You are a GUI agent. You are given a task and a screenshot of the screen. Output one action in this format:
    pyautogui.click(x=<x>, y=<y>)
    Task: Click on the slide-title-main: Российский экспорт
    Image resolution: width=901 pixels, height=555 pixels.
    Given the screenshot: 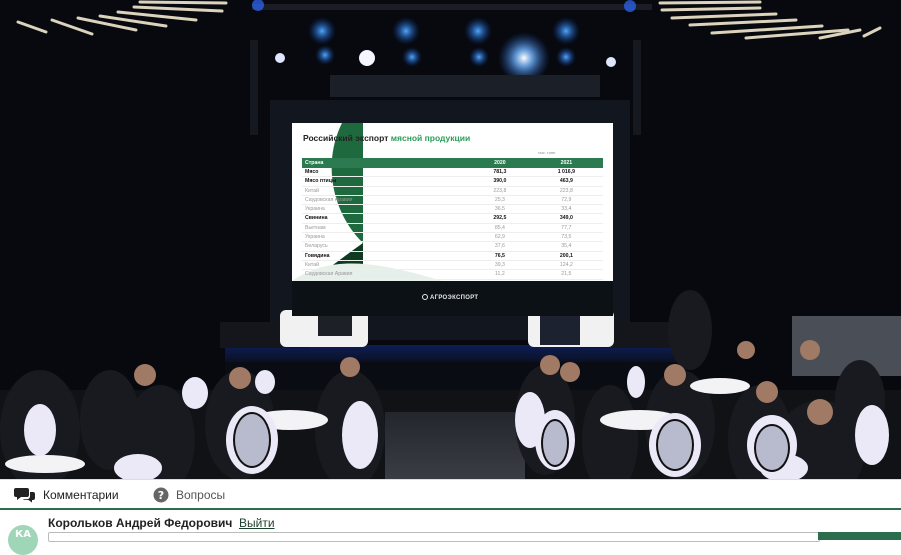 What is the action you would take?
    pyautogui.click(x=346, y=138)
    